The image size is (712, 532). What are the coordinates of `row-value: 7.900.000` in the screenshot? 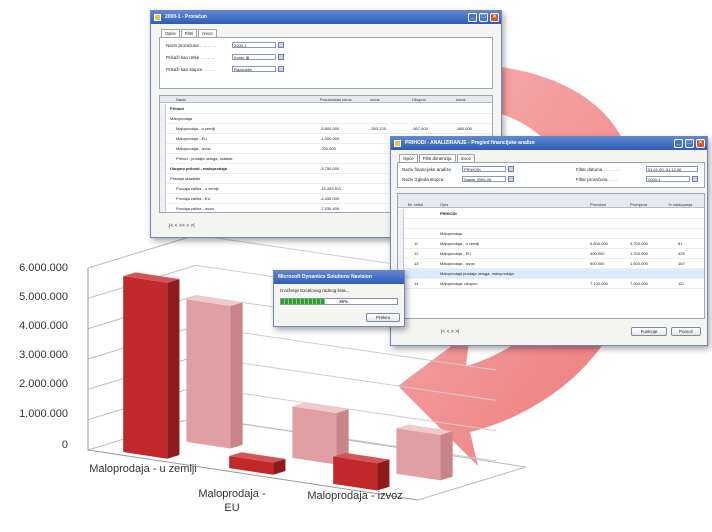 It's located at (639, 284).